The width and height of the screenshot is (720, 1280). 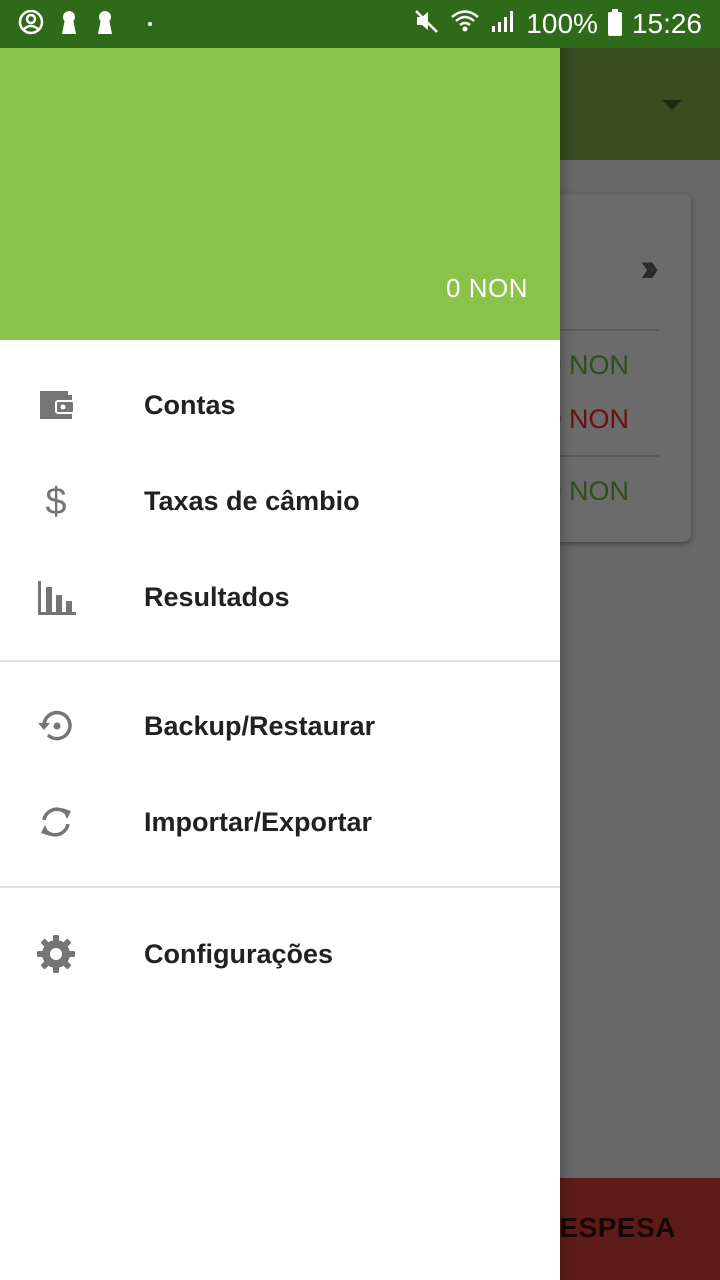 I want to click on menu-item-results: Resultados, so click(x=280, y=597).